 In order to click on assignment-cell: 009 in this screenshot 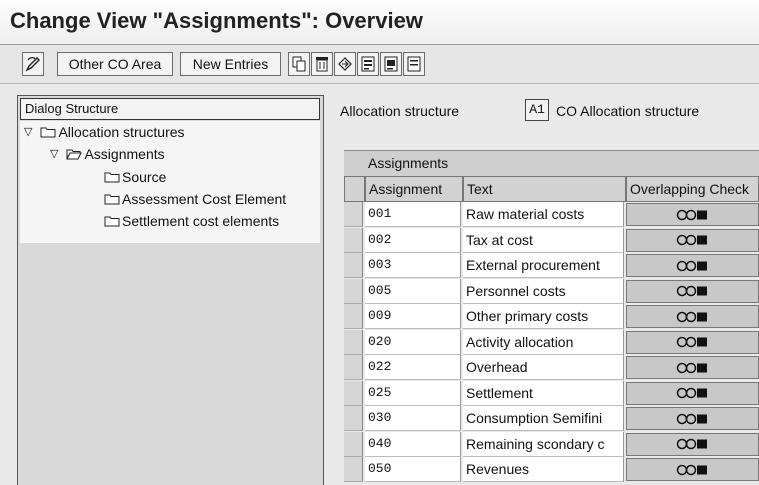, I will do `click(413, 316)`.